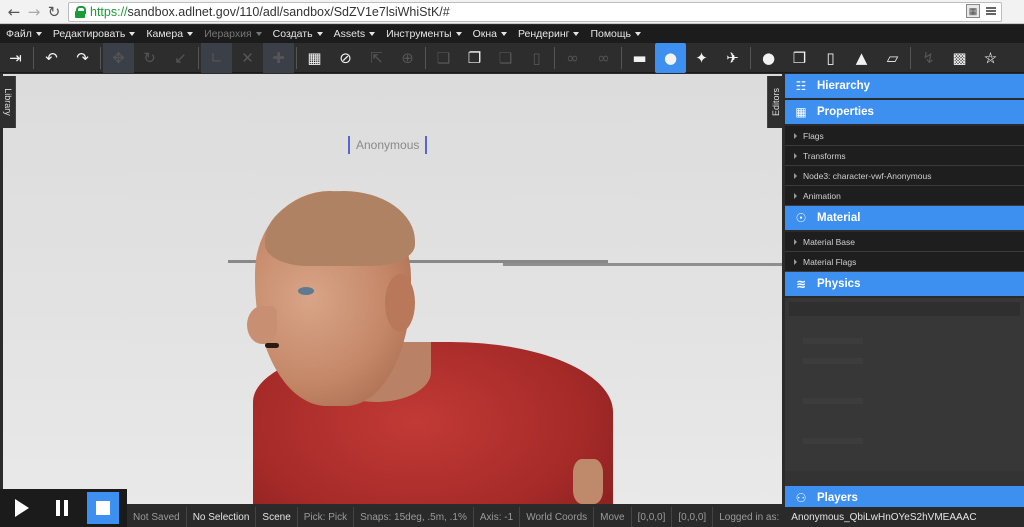 The image size is (1024, 527). I want to click on panel-row-label: Animation, so click(822, 195).